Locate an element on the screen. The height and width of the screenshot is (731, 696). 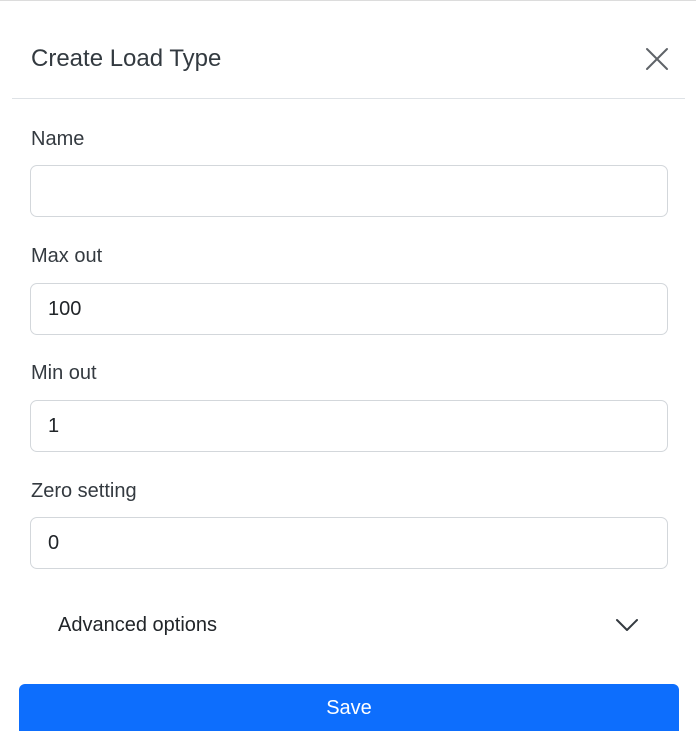
zero-setting-input is located at coordinates (349, 543).